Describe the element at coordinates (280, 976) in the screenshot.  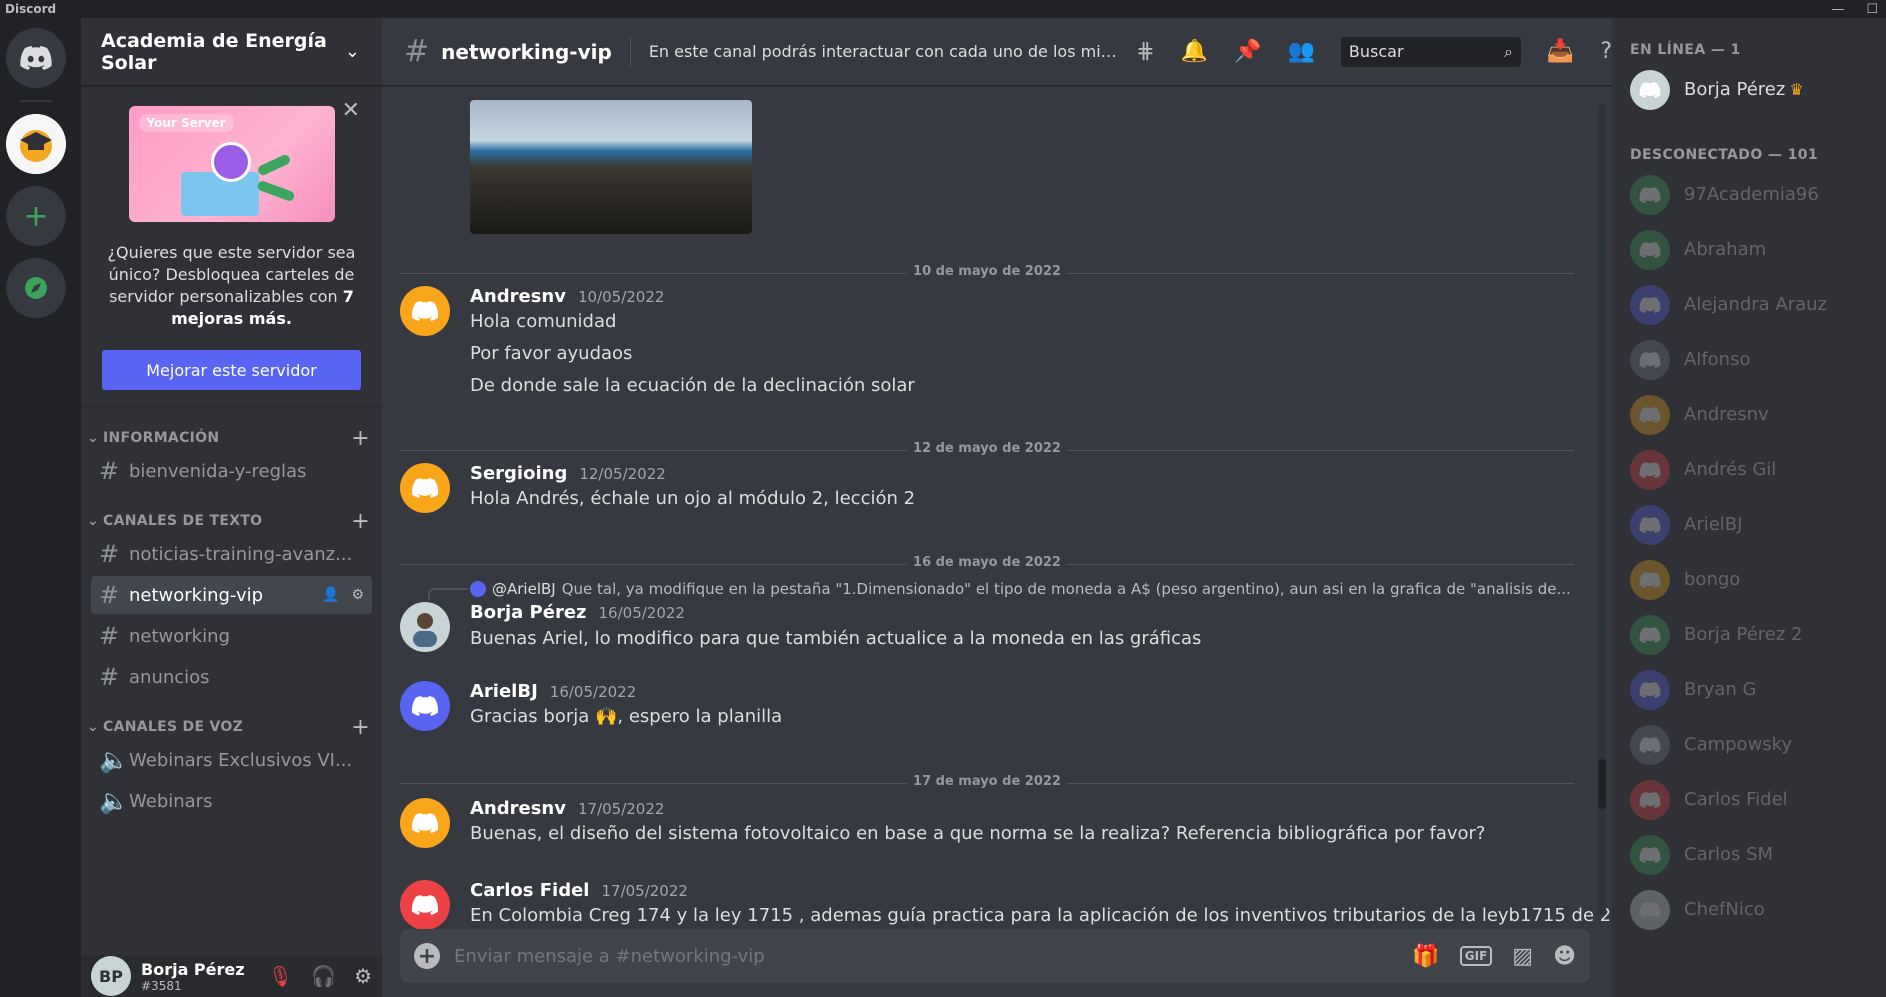
I see `mute-microphone-icon: 🎙` at that location.